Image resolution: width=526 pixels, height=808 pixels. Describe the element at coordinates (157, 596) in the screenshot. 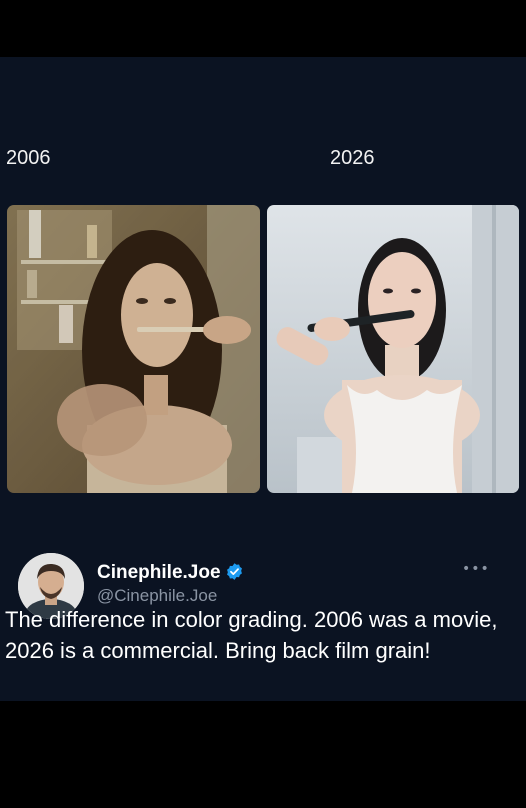

I see `author-handle: @Cinephile.Joe` at that location.